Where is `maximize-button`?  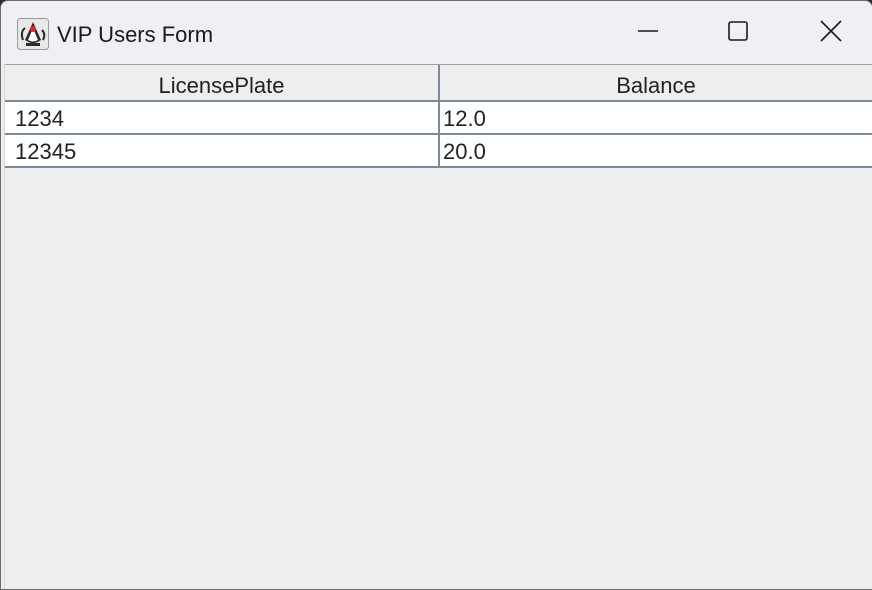 maximize-button is located at coordinates (738, 33).